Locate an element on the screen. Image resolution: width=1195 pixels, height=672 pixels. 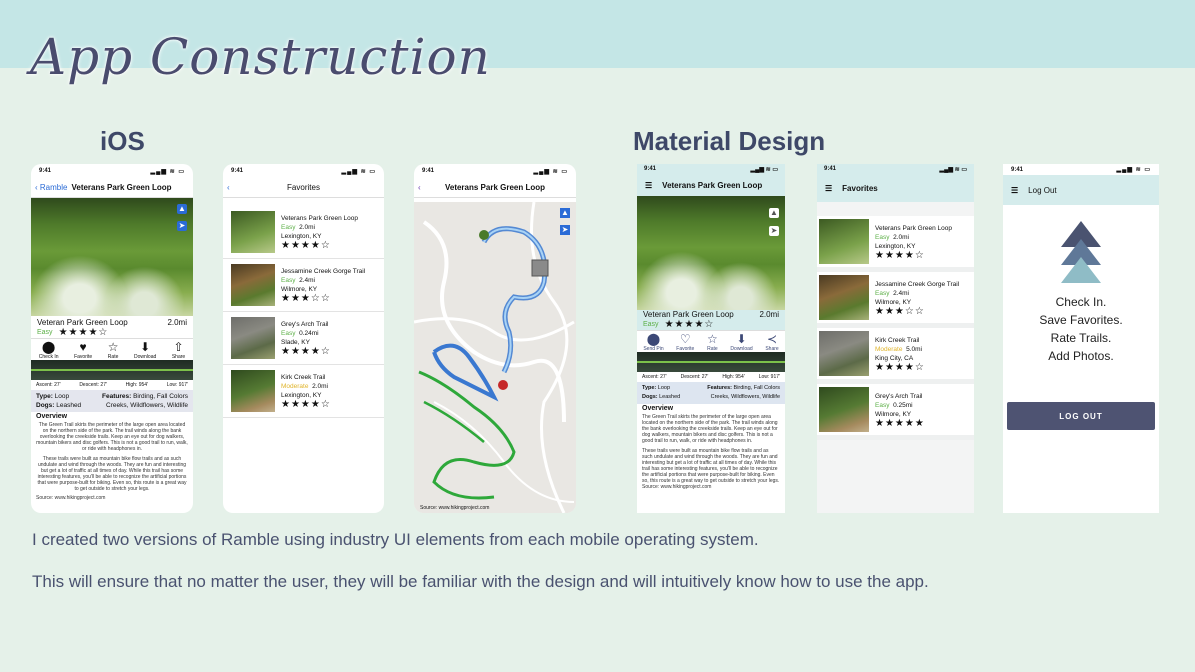
tree-logo is located at coordinates (1081, 252).